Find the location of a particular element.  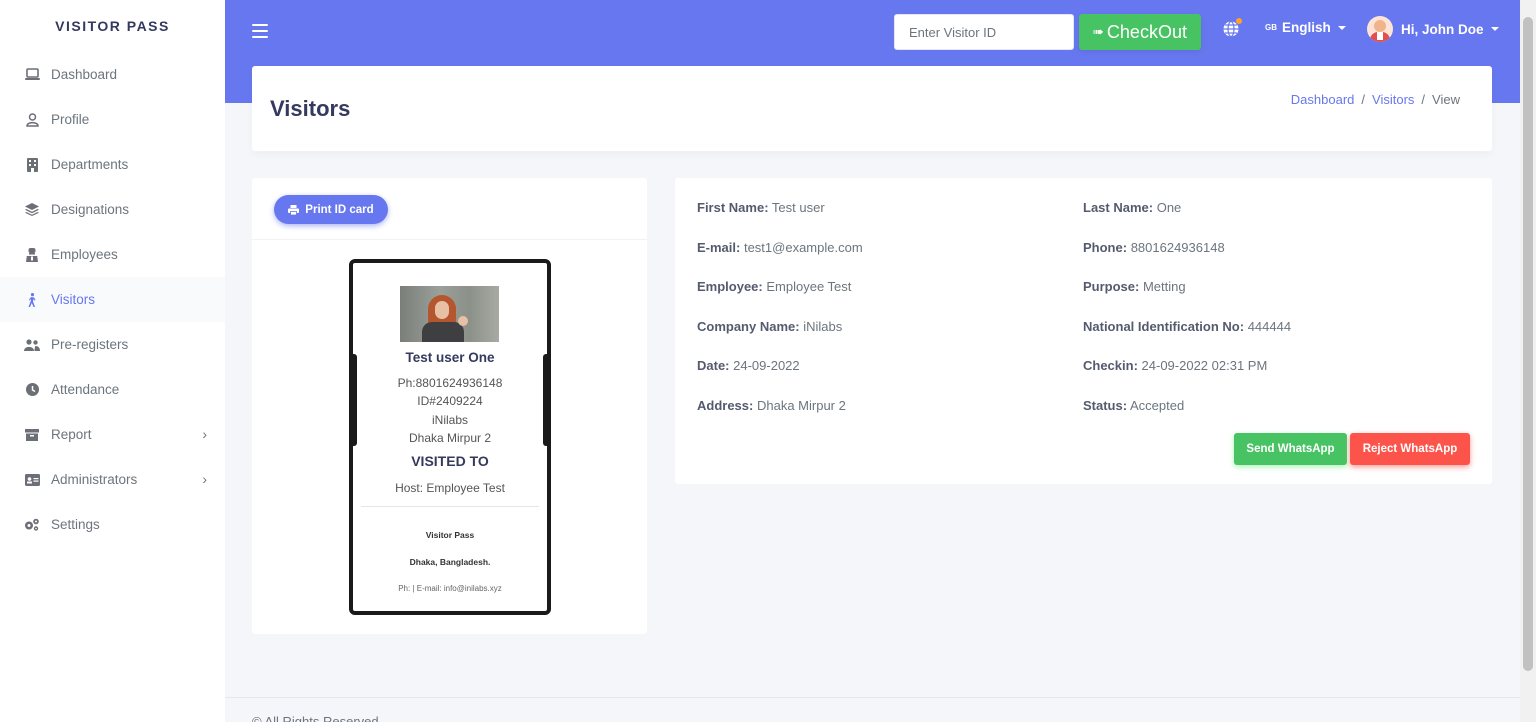

field-value: One is located at coordinates (1169, 207).